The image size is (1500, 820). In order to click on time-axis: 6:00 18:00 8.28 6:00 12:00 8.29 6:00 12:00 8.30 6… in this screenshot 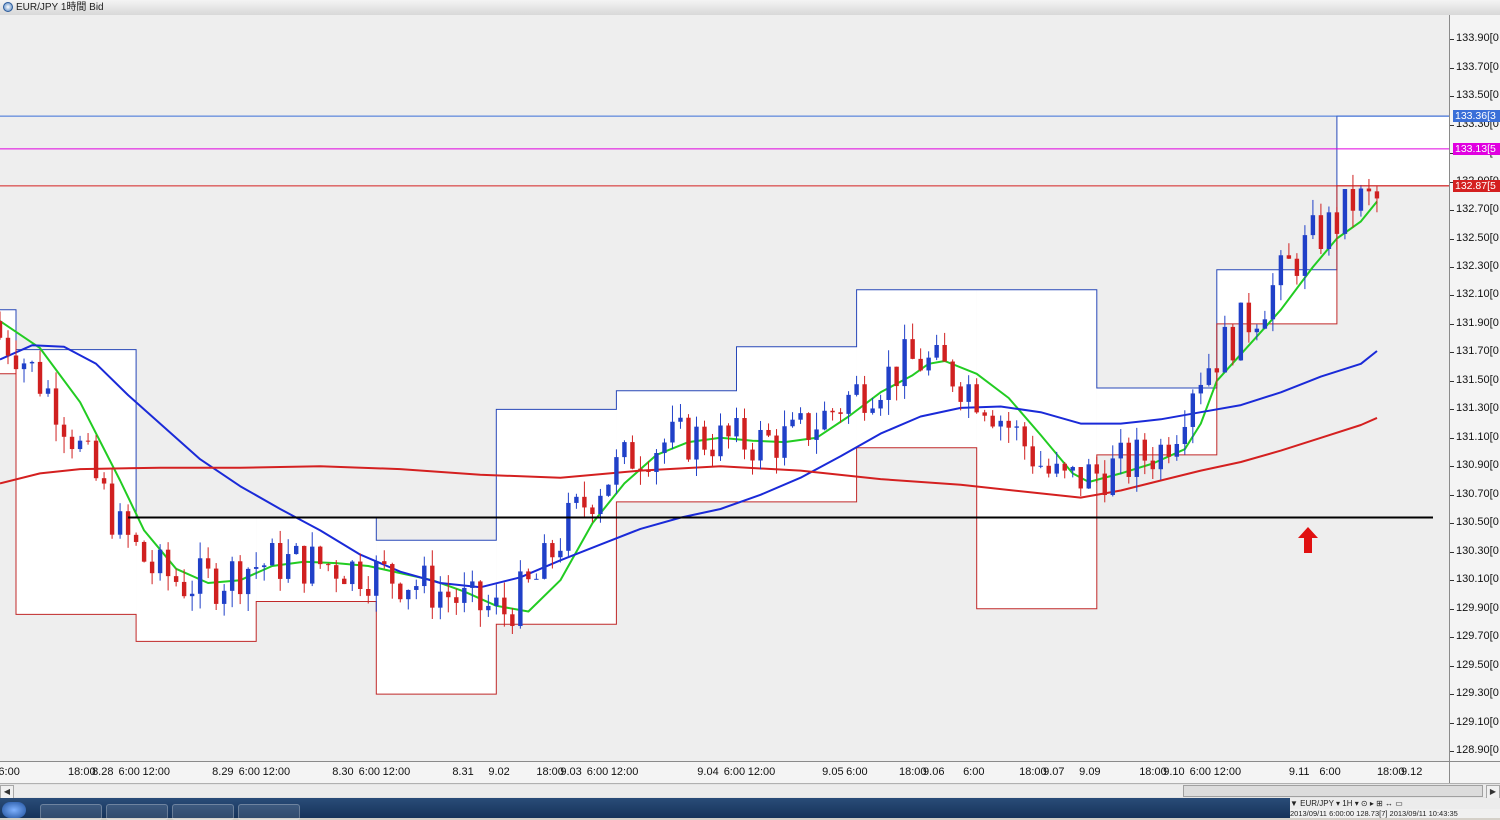, I will do `click(724, 772)`.